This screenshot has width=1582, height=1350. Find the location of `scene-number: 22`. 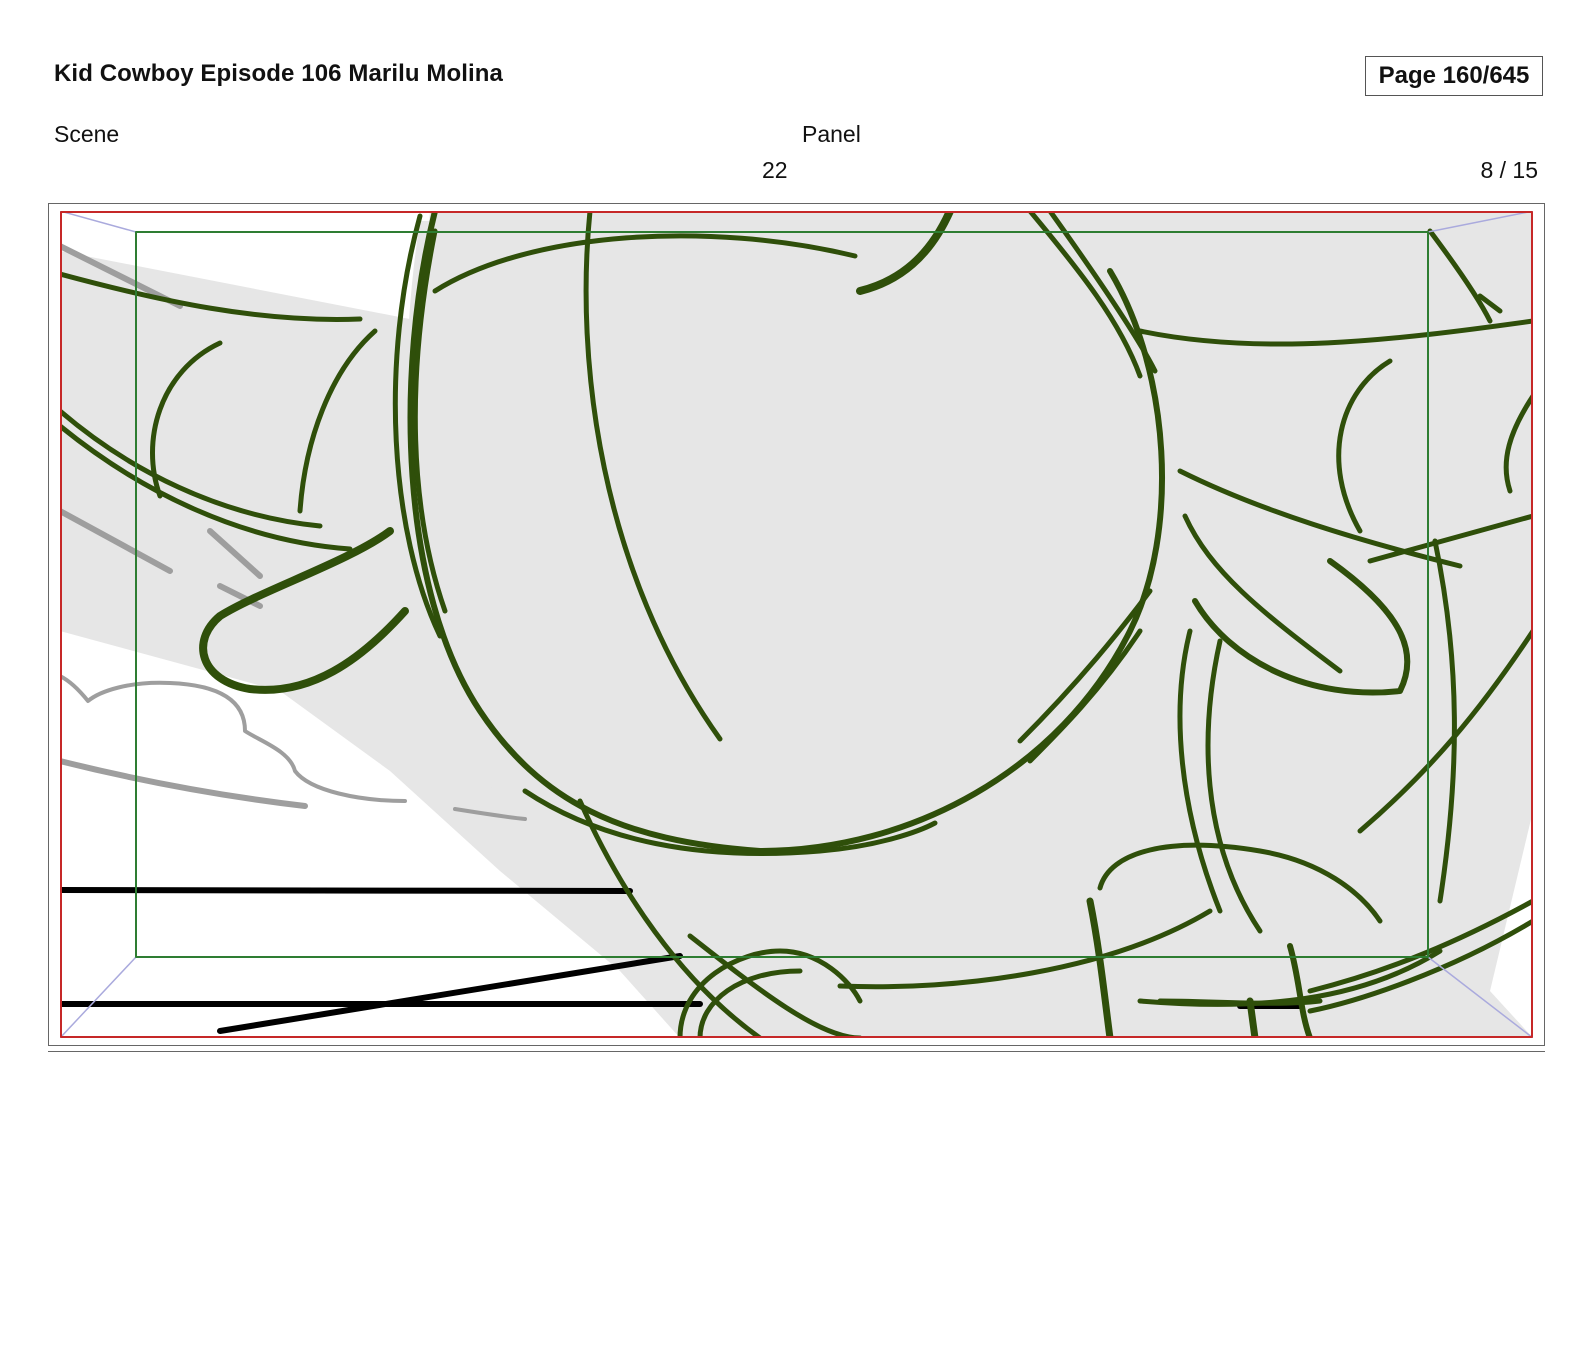

scene-number: 22 is located at coordinates (775, 170).